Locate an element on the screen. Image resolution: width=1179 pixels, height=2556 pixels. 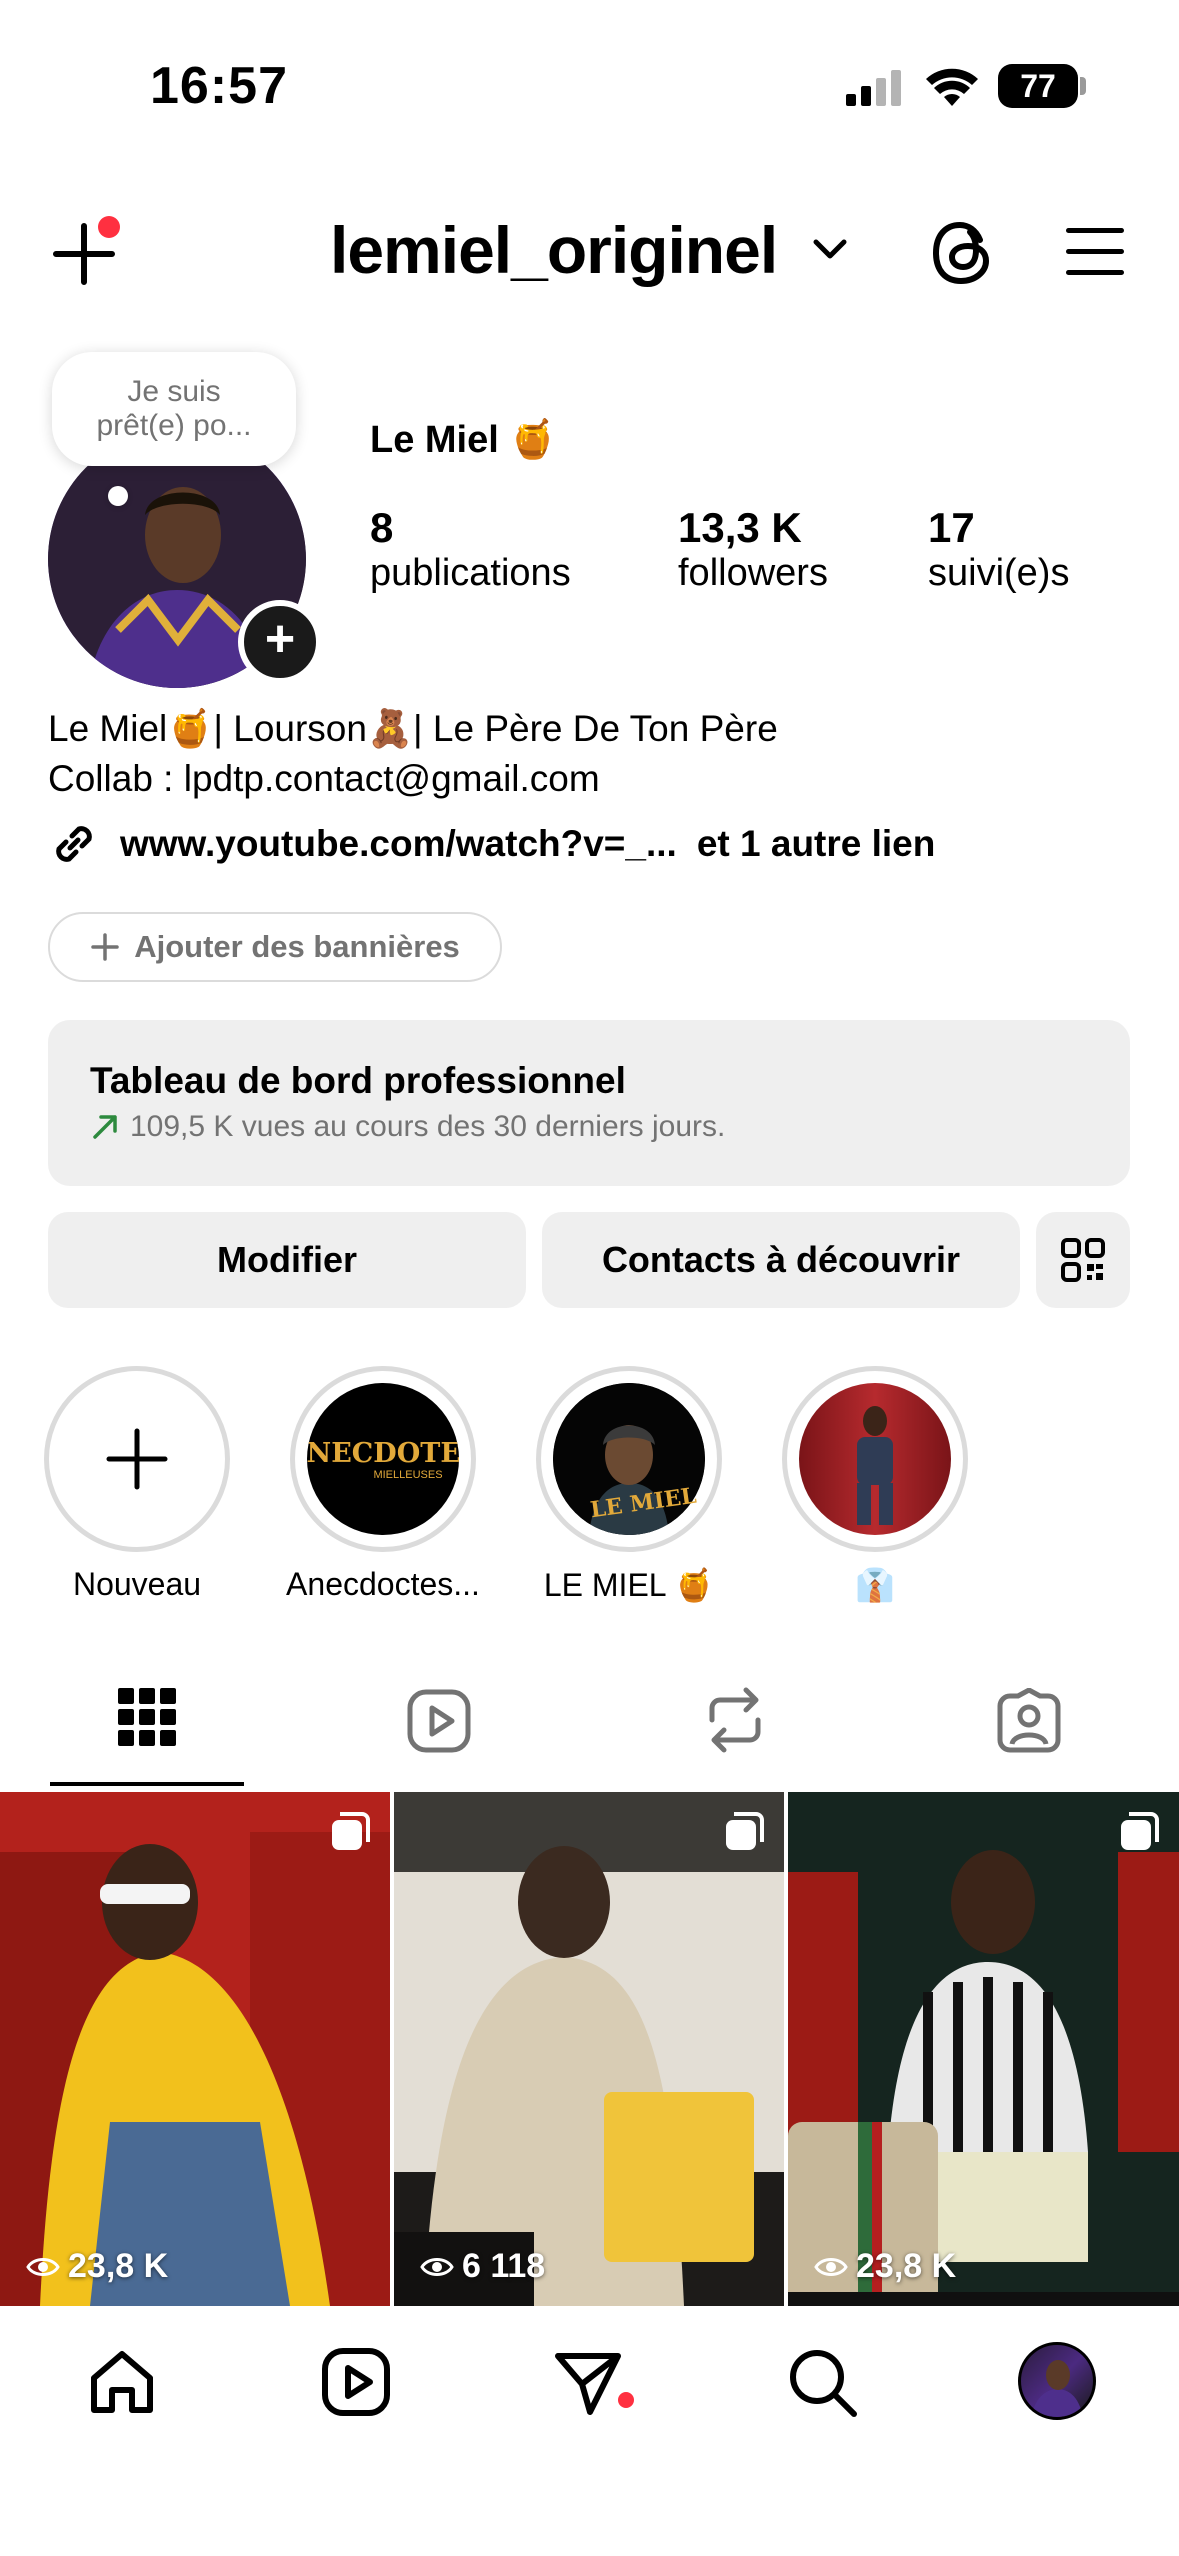
grid-icon is located at coordinates (147, 1717).